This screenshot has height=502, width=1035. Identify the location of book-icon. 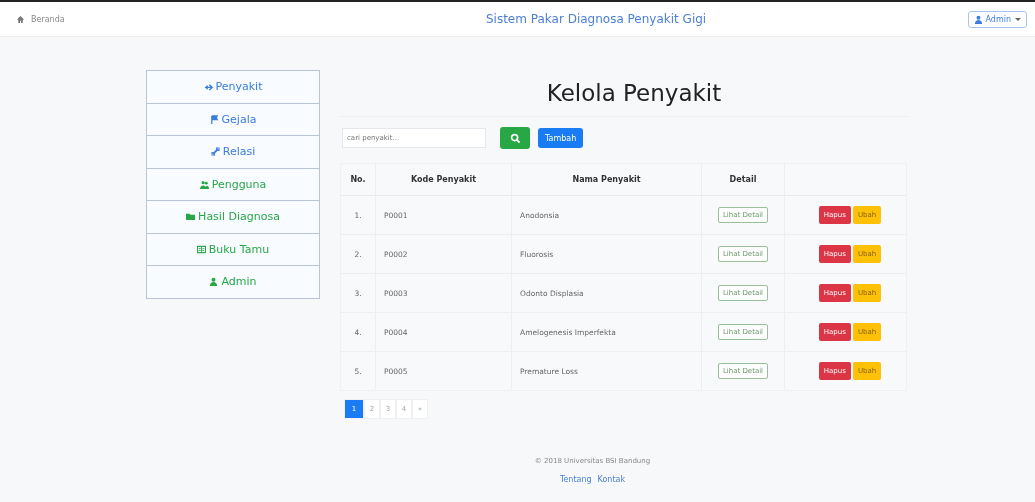
(201, 249).